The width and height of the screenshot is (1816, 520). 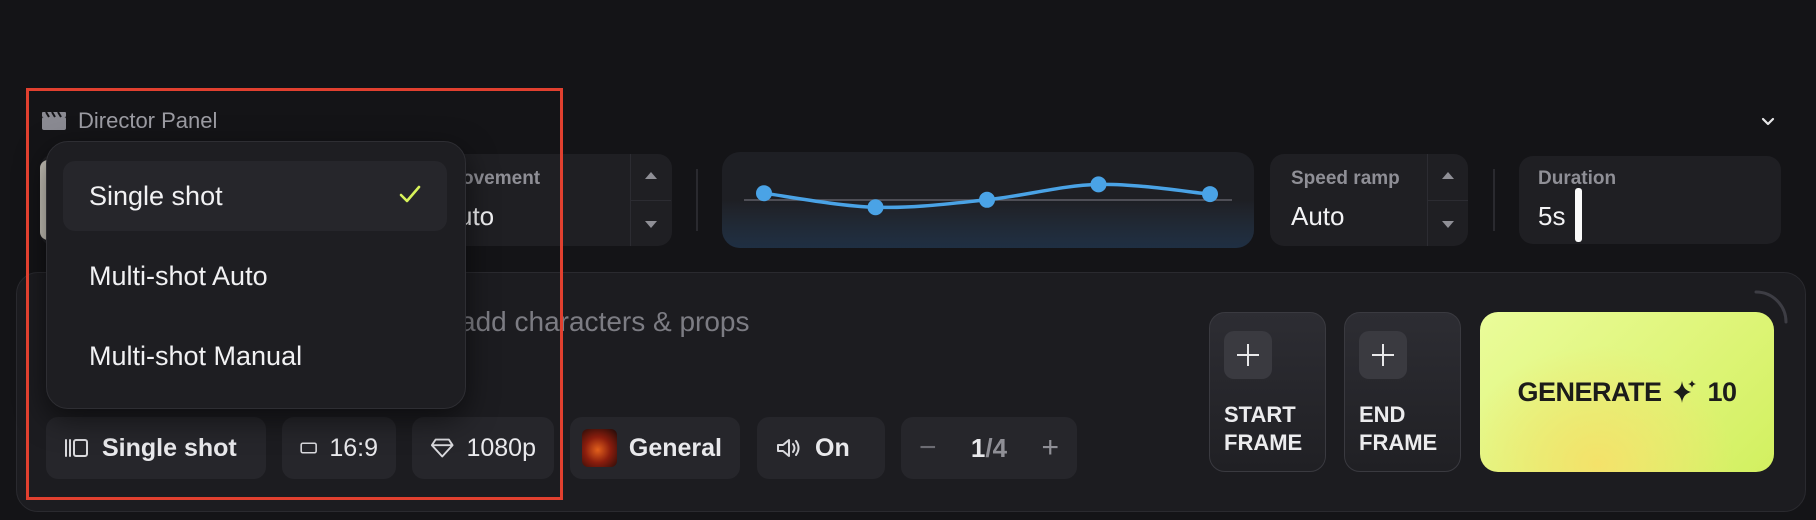 I want to click on diamond-icon, so click(x=442, y=448).